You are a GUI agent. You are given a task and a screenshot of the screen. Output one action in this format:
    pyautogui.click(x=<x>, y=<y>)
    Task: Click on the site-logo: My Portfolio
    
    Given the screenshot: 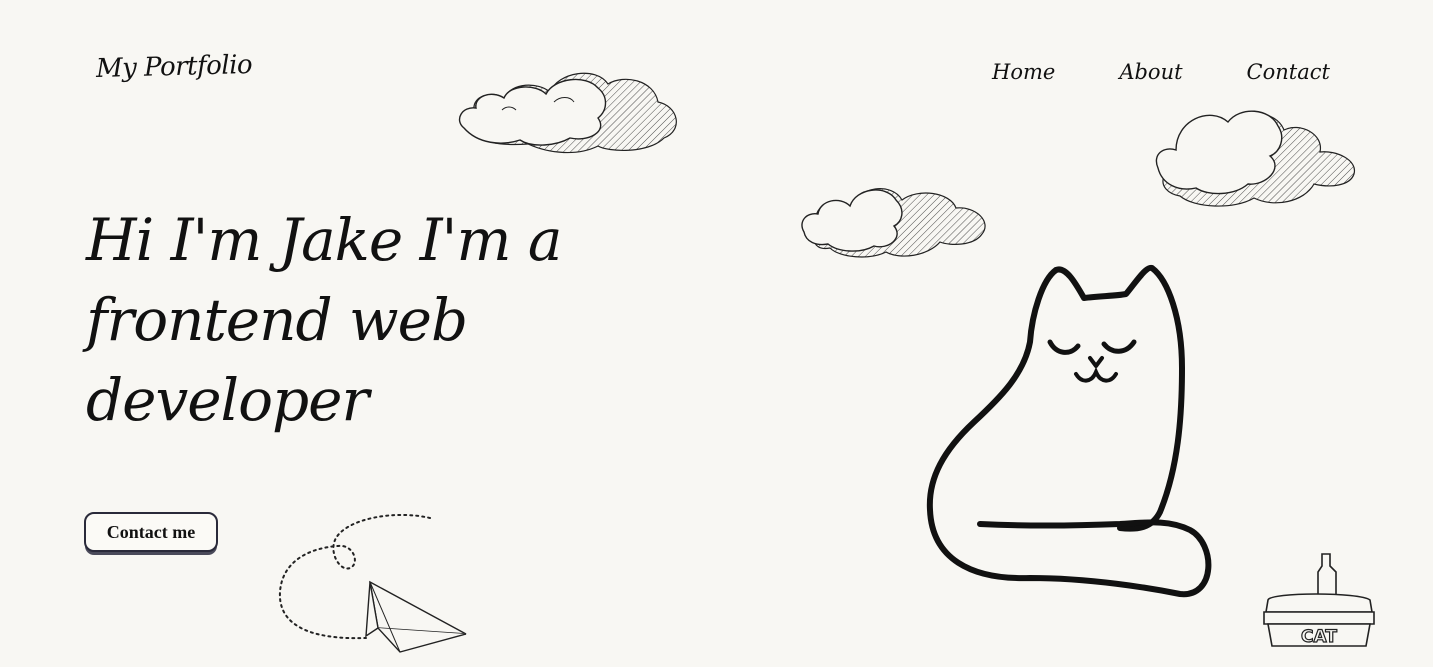 What is the action you would take?
    pyautogui.click(x=174, y=67)
    